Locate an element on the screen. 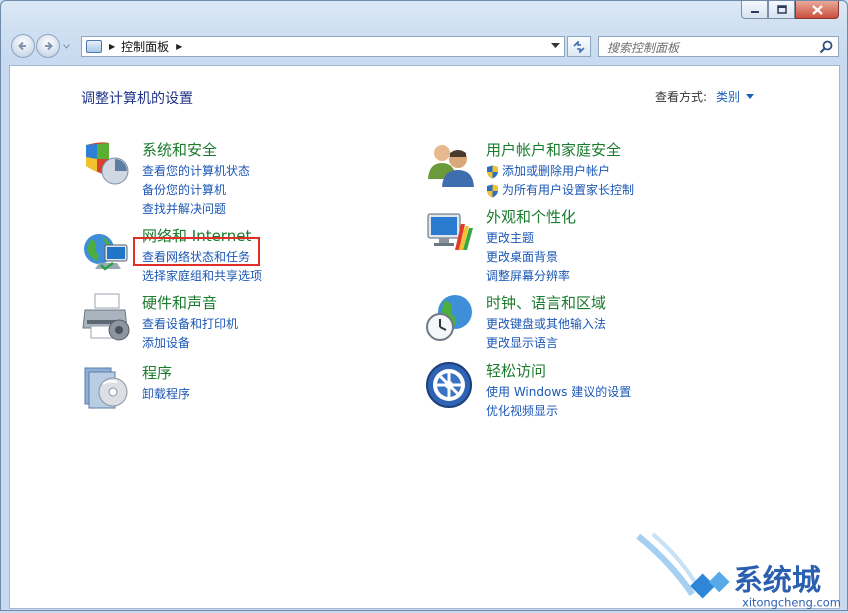 The image size is (848, 613). link-text: 添加或删除用户帐户 is located at coordinates (556, 171).